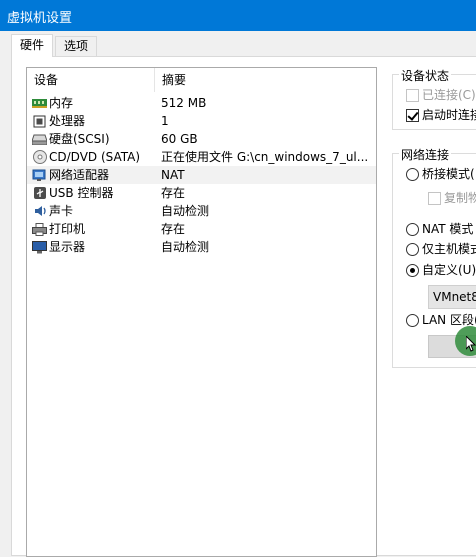 The image size is (476, 557). I want to click on connected-label: 已连接(C), so click(449, 95).